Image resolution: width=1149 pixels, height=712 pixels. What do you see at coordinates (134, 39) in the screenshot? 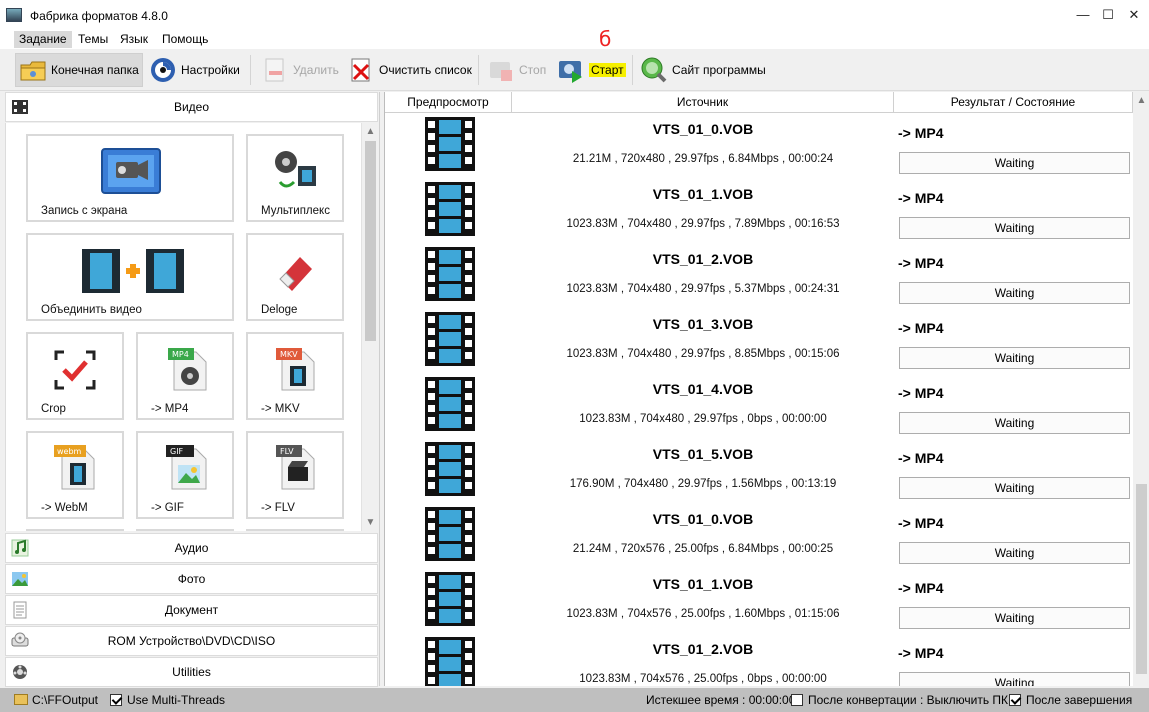
I see `menu-language: Язык` at bounding box center [134, 39].